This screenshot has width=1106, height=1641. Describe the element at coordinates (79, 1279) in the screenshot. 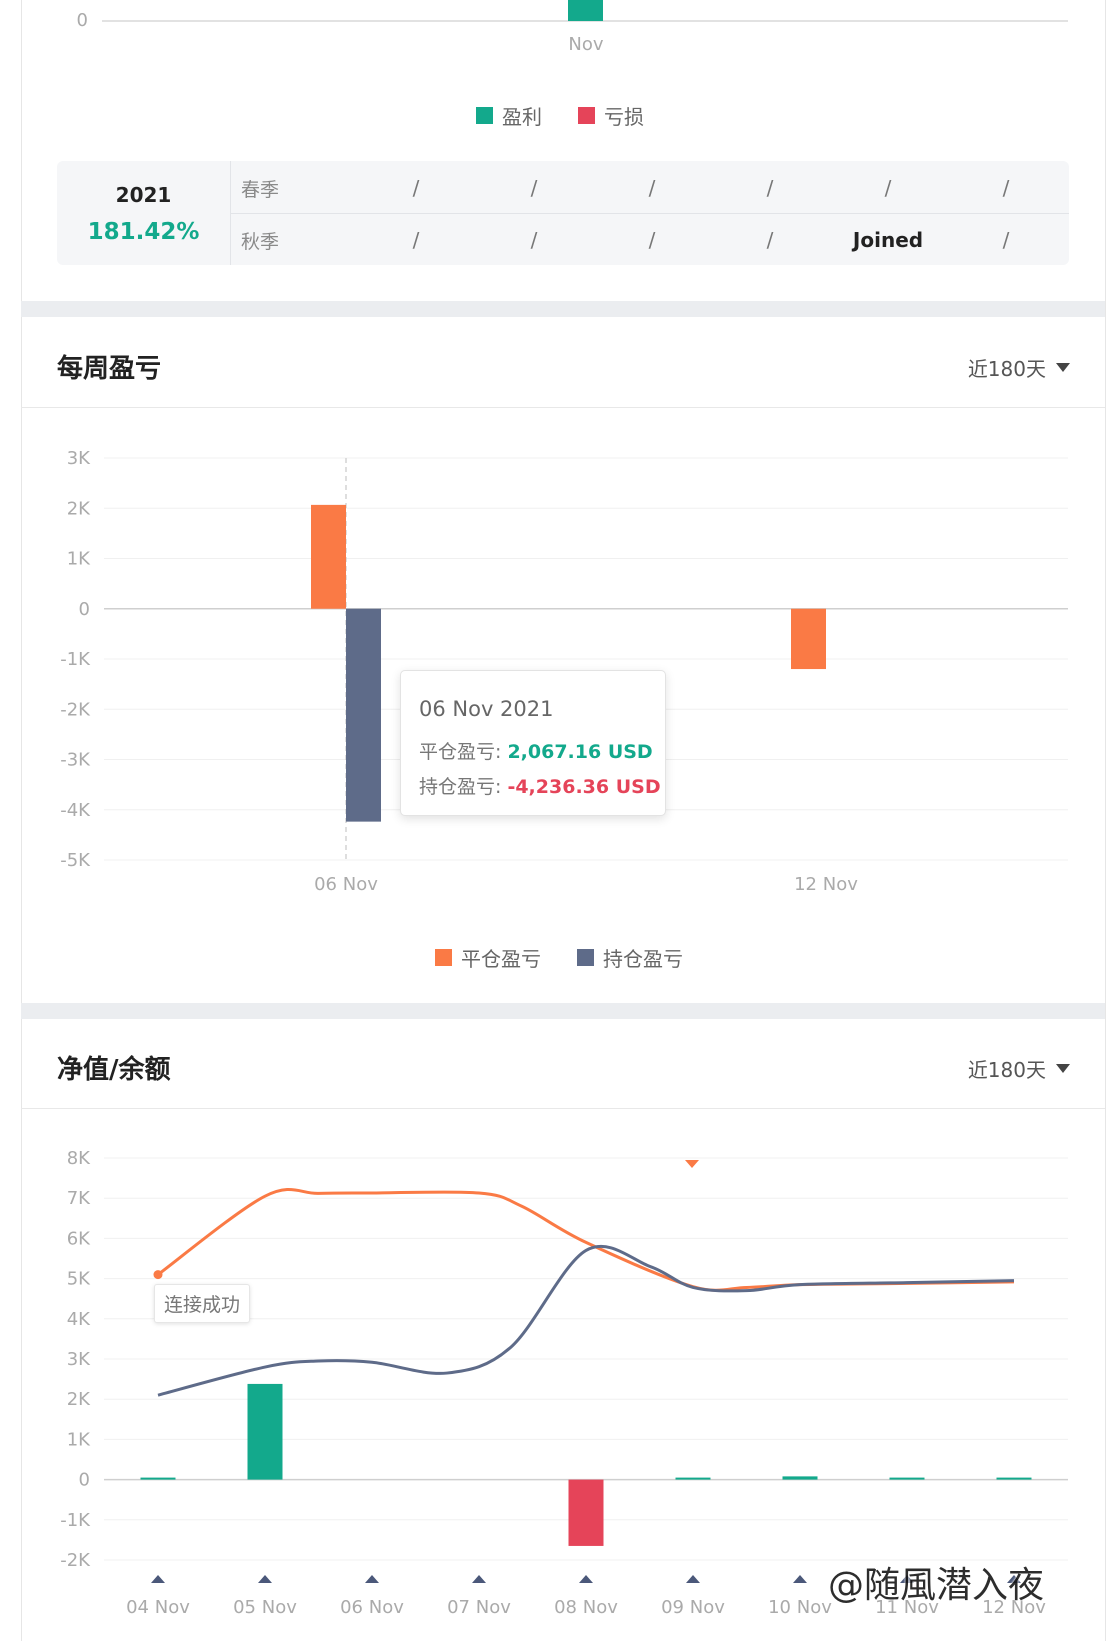

I see `equity-y-tick-3: 5K` at that location.